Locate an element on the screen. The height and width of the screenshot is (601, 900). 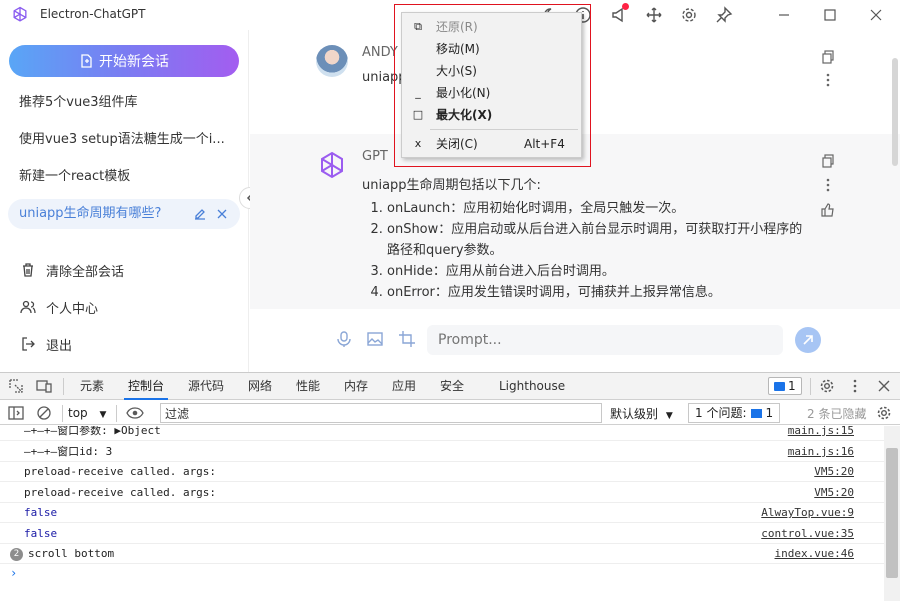
profile-button: 个人中心 is located at coordinates (59, 307).